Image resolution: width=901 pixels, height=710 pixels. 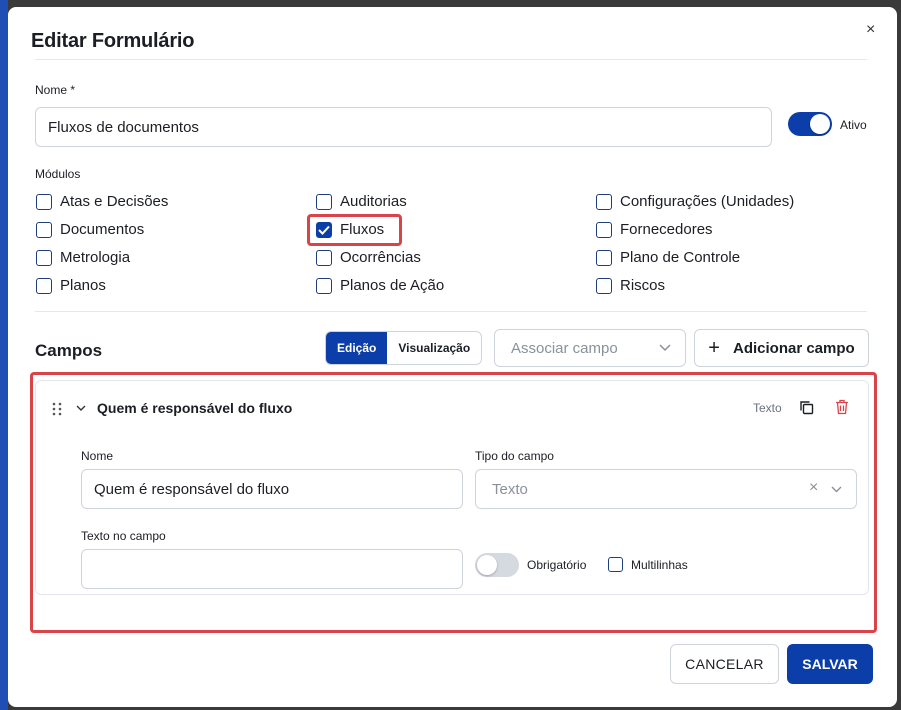 I want to click on name-input: Fluxos de documentos, so click(x=403, y=127).